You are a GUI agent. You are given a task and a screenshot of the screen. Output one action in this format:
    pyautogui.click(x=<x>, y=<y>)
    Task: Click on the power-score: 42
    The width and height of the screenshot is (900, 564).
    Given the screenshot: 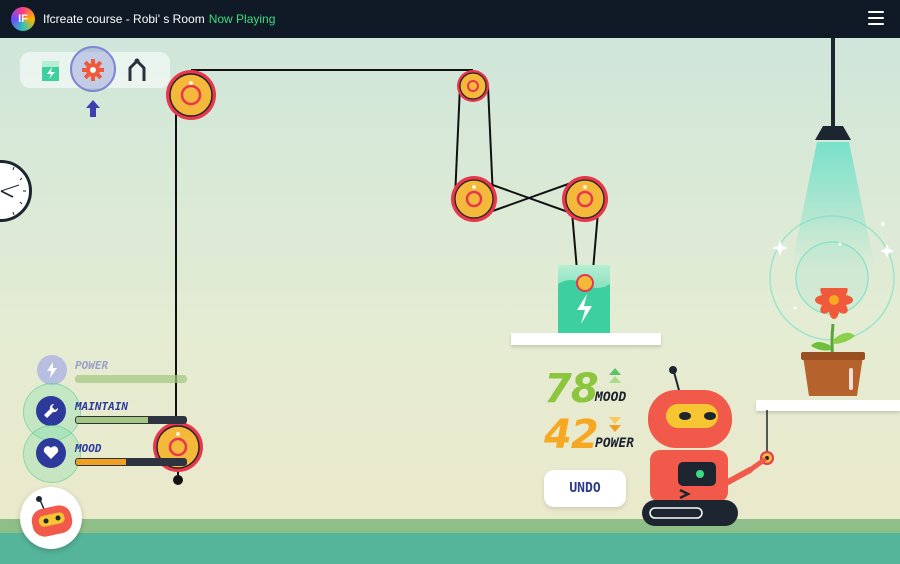 What is the action you would take?
    pyautogui.click(x=571, y=435)
    